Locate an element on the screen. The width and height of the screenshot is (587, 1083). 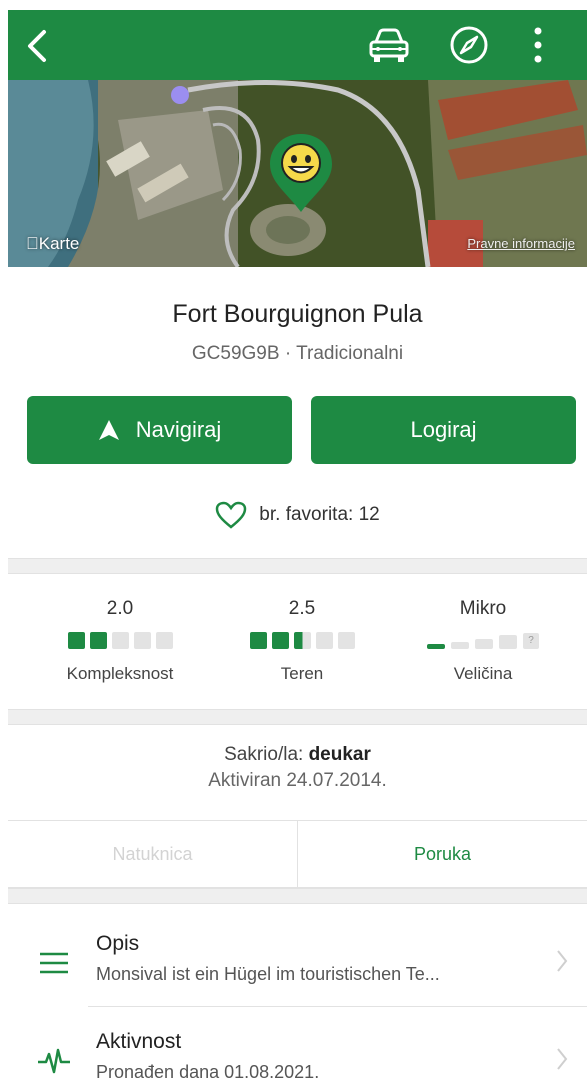
cache-code-type: GC59G9B · Tradicionalni is located at coordinates (297, 353).